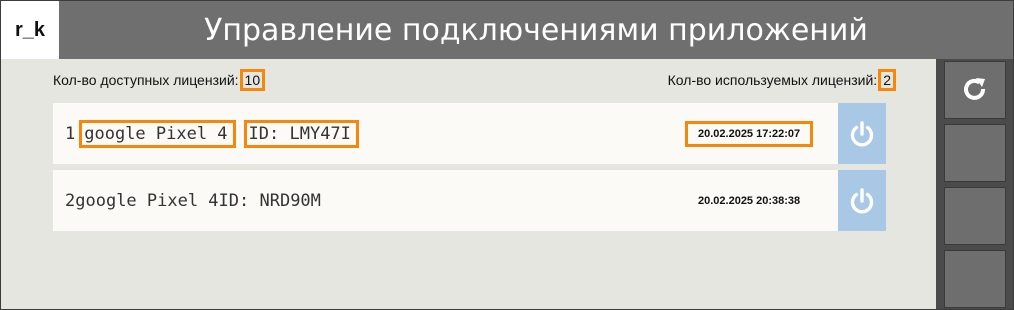  I want to click on sidebar, so click(974, 184).